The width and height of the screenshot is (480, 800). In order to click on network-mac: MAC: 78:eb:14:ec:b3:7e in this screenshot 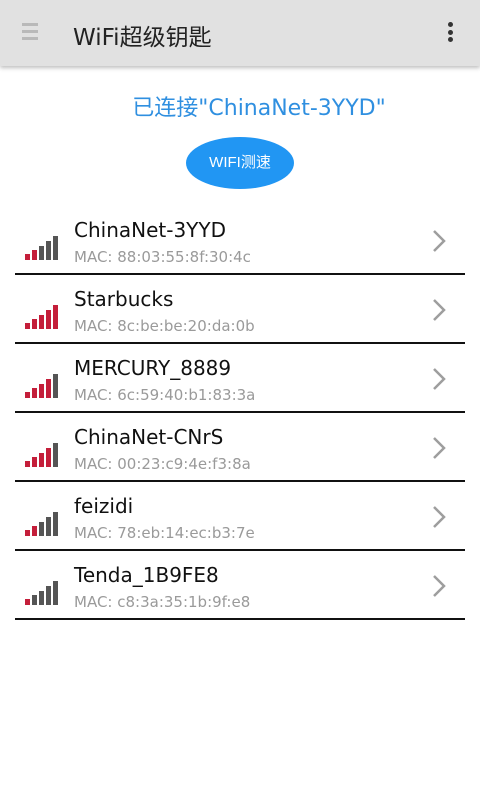, I will do `click(164, 533)`.